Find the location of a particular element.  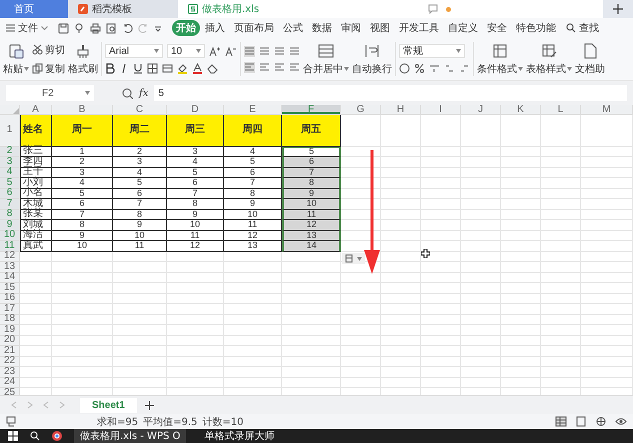

document-tab: 做表格用.xls is located at coordinates (243, 9).